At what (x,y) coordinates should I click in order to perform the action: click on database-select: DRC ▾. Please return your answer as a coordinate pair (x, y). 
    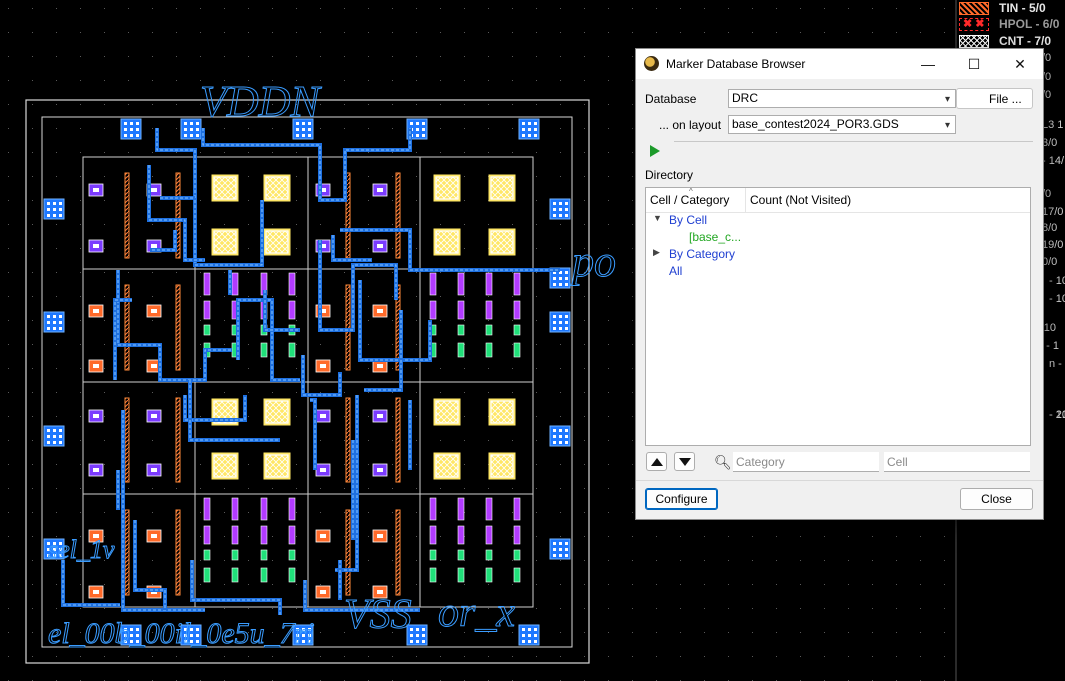
    Looking at the image, I should click on (842, 98).